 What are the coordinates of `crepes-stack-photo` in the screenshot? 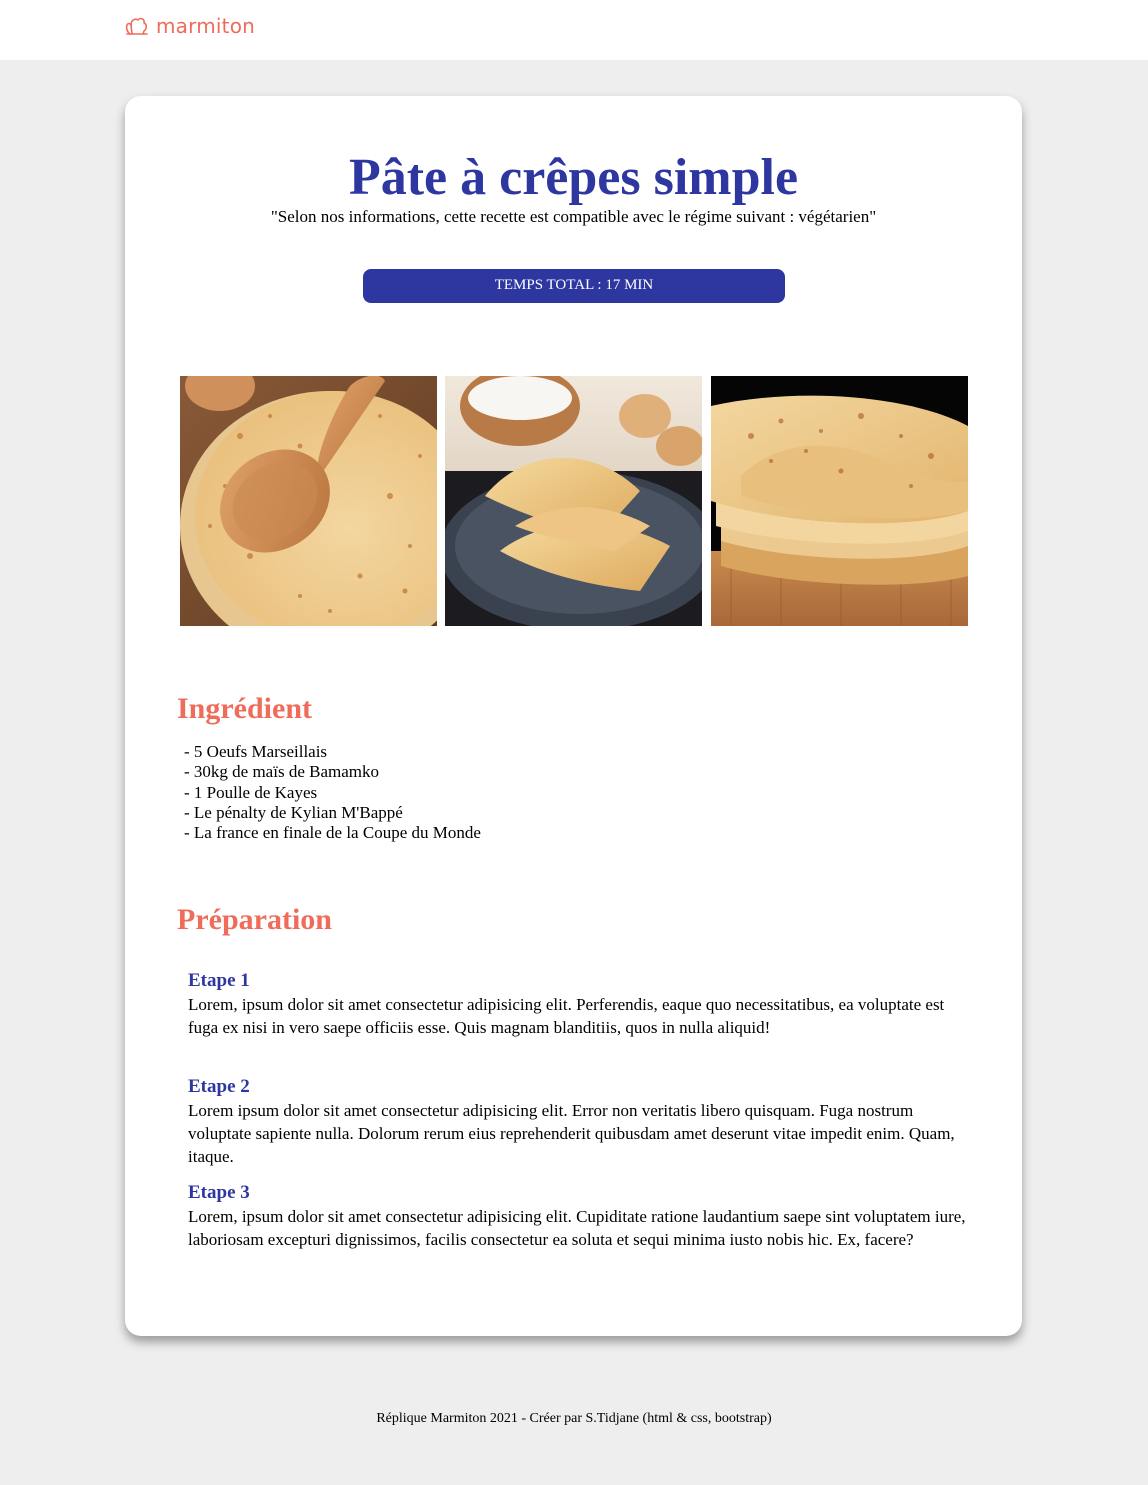 It's located at (839, 501).